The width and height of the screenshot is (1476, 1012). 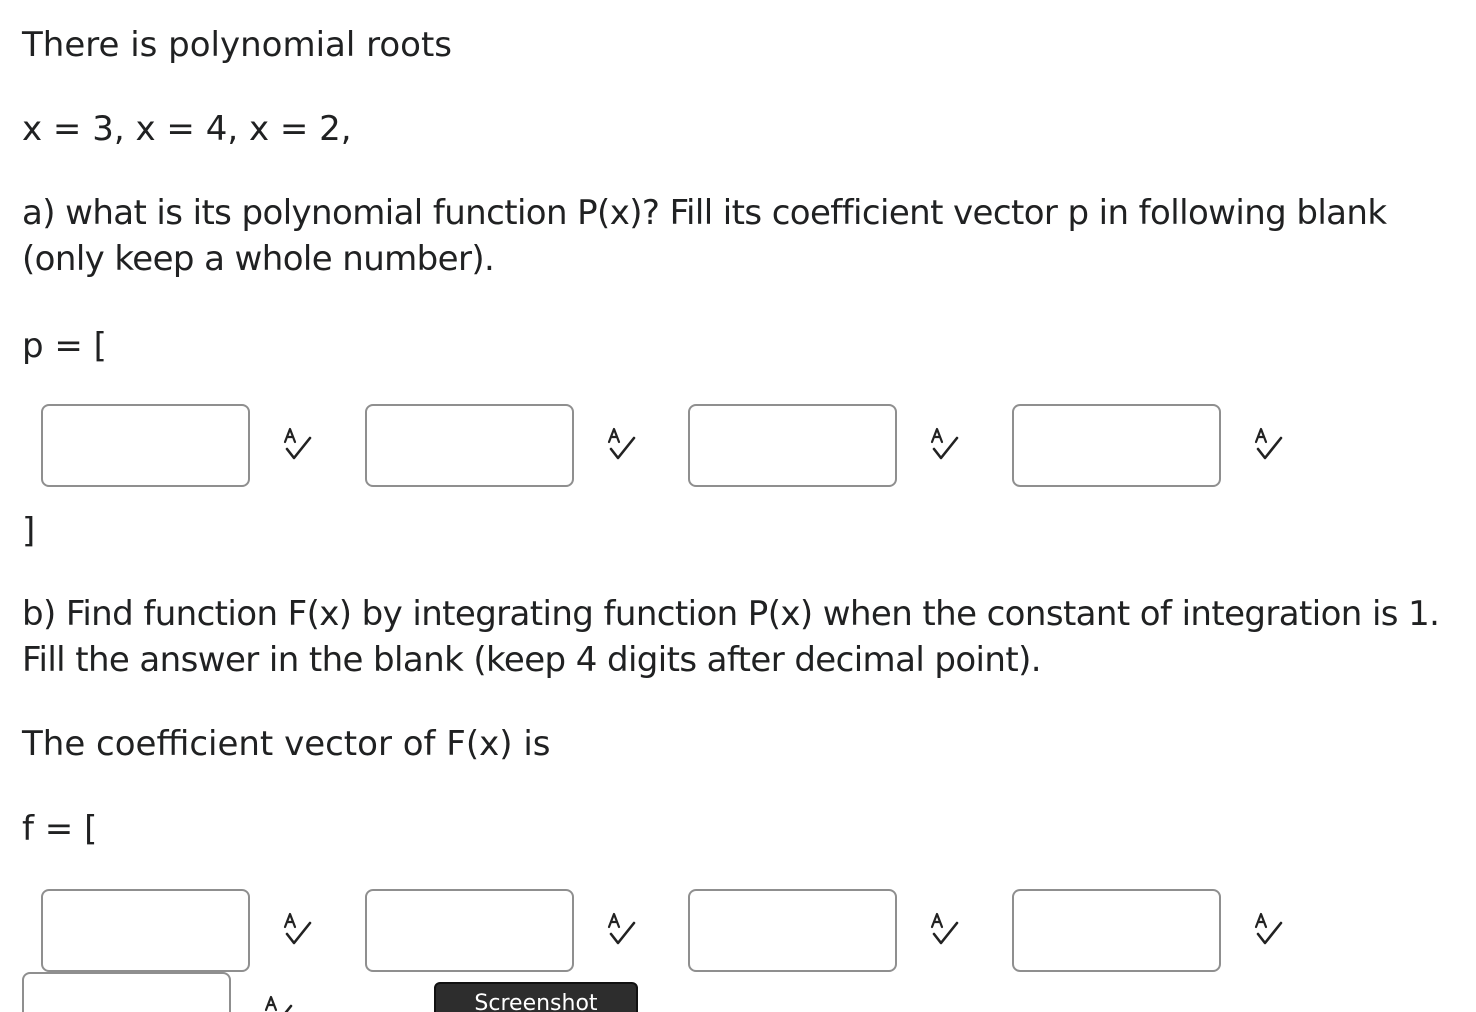 I want to click on f-vector-open: f = [, so click(x=60, y=829).